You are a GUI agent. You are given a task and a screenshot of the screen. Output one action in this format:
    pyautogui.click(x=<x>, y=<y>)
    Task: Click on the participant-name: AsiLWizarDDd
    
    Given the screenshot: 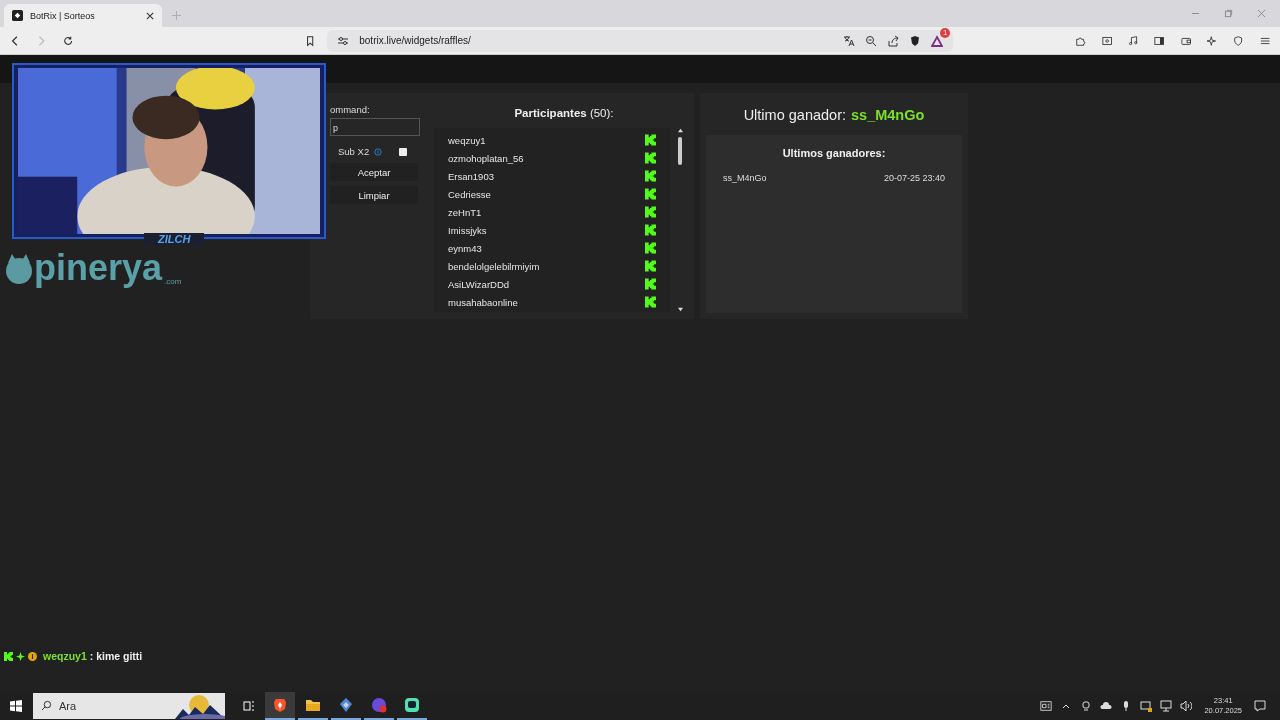 What is the action you would take?
    pyautogui.click(x=479, y=284)
    